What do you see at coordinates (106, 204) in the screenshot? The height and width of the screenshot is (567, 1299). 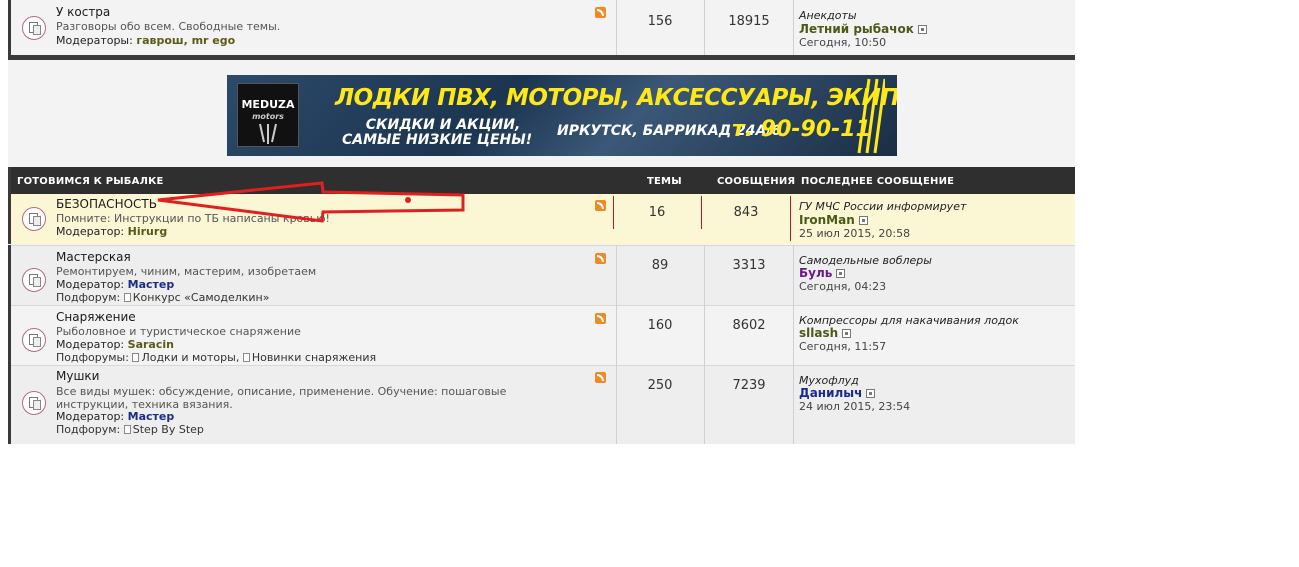 I see `forum-title-link: БЕЗОПАСНОСТЬ` at bounding box center [106, 204].